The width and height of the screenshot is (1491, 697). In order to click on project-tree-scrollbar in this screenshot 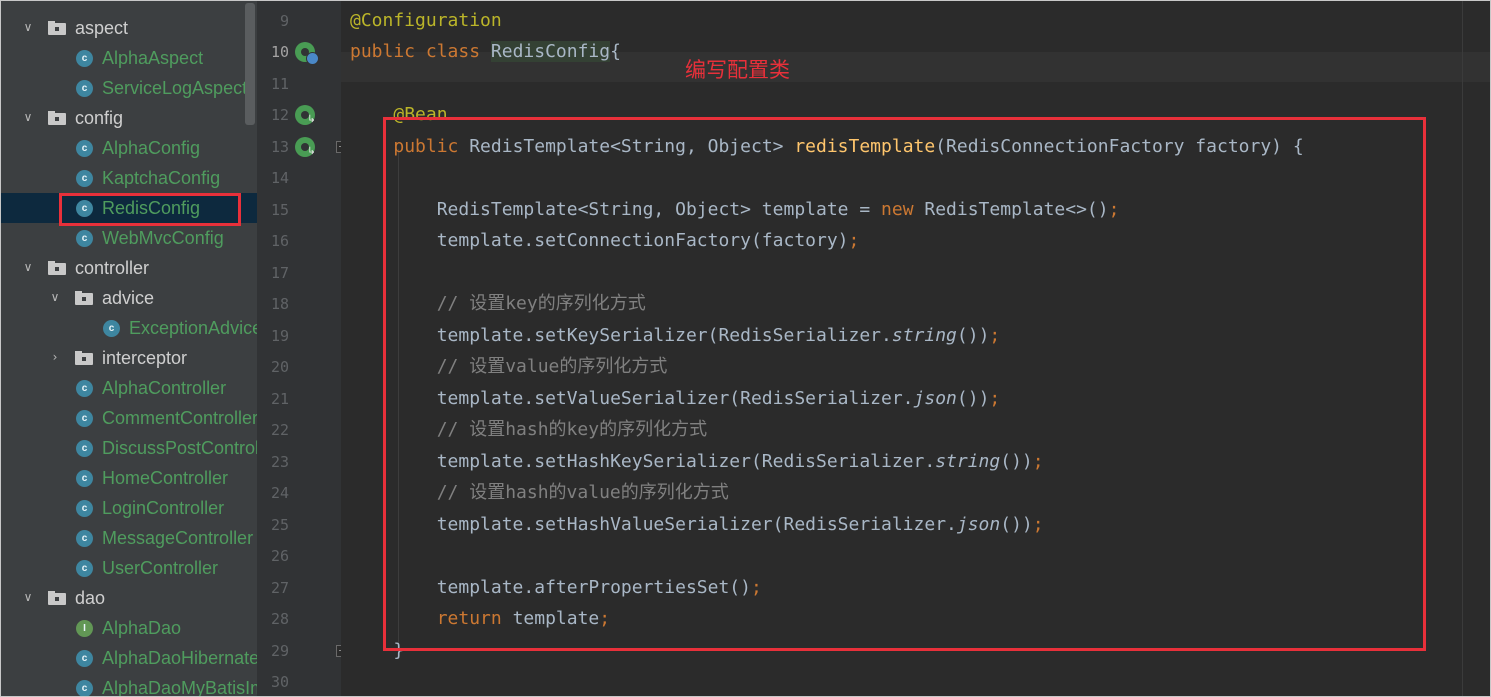, I will do `click(250, 64)`.